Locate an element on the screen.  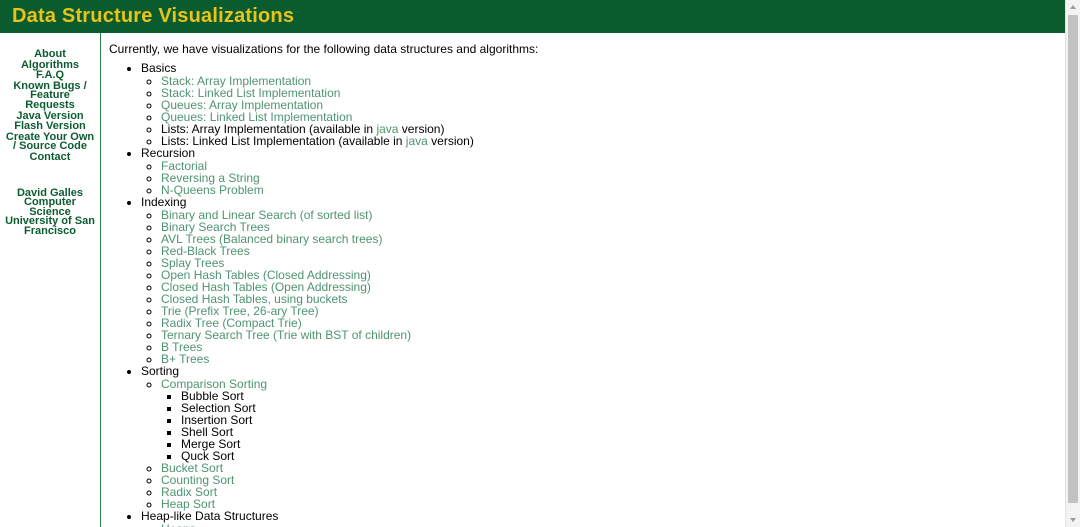
list-item: AVL Trees (Balanced binary search trees) is located at coordinates (613, 239).